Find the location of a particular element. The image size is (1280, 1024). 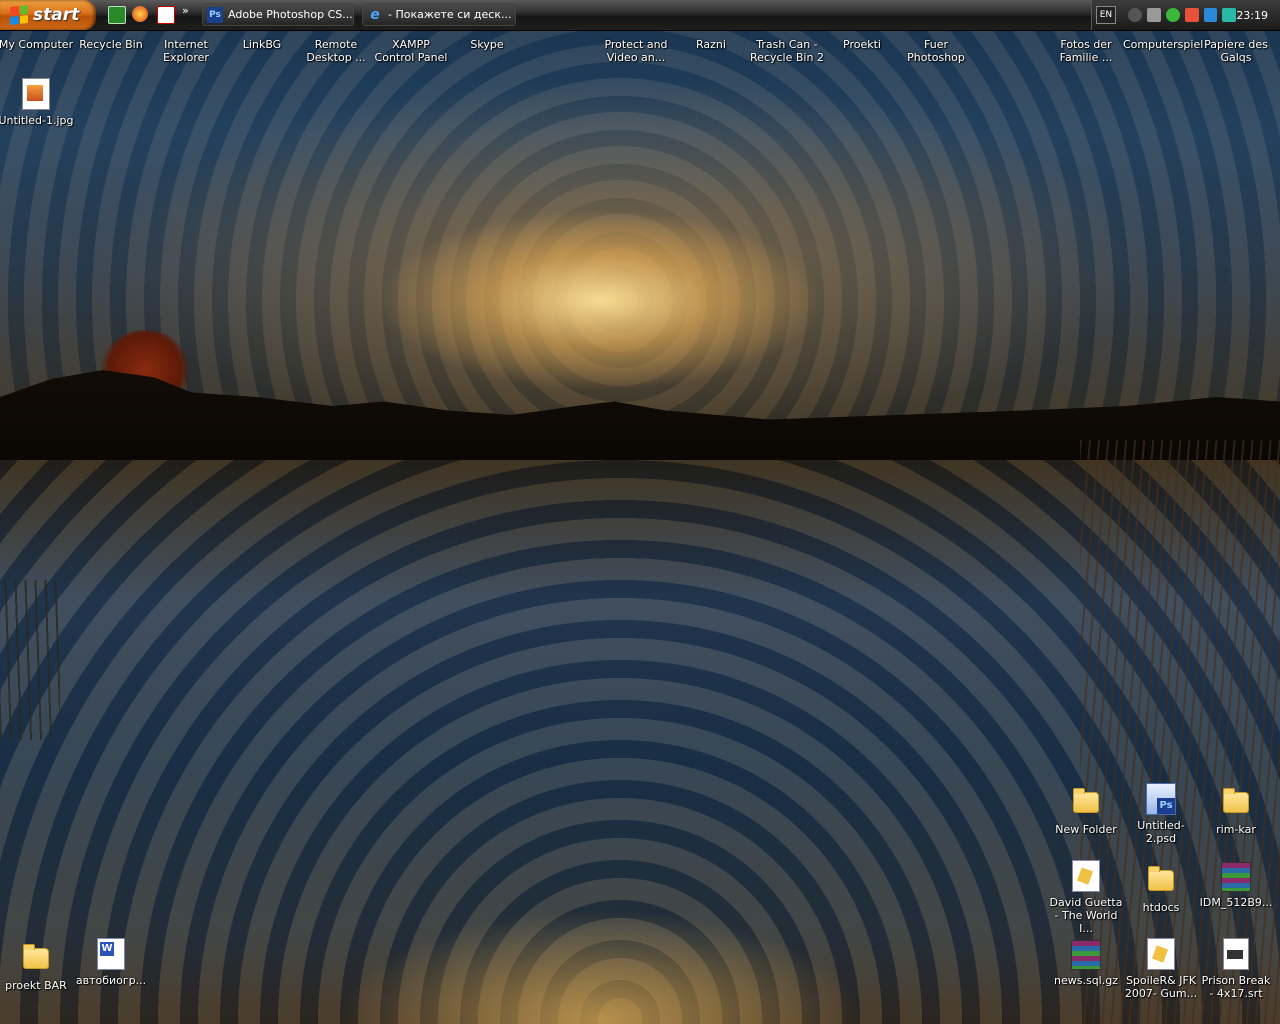

desktop-icon-news-sql: news.sql.gz is located at coordinates (1086, 963).